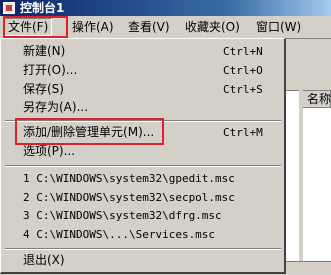 Image resolution: width=331 pixels, height=275 pixels. Describe the element at coordinates (149, 27) in the screenshot. I see `menu-view: 查看(V)` at that location.